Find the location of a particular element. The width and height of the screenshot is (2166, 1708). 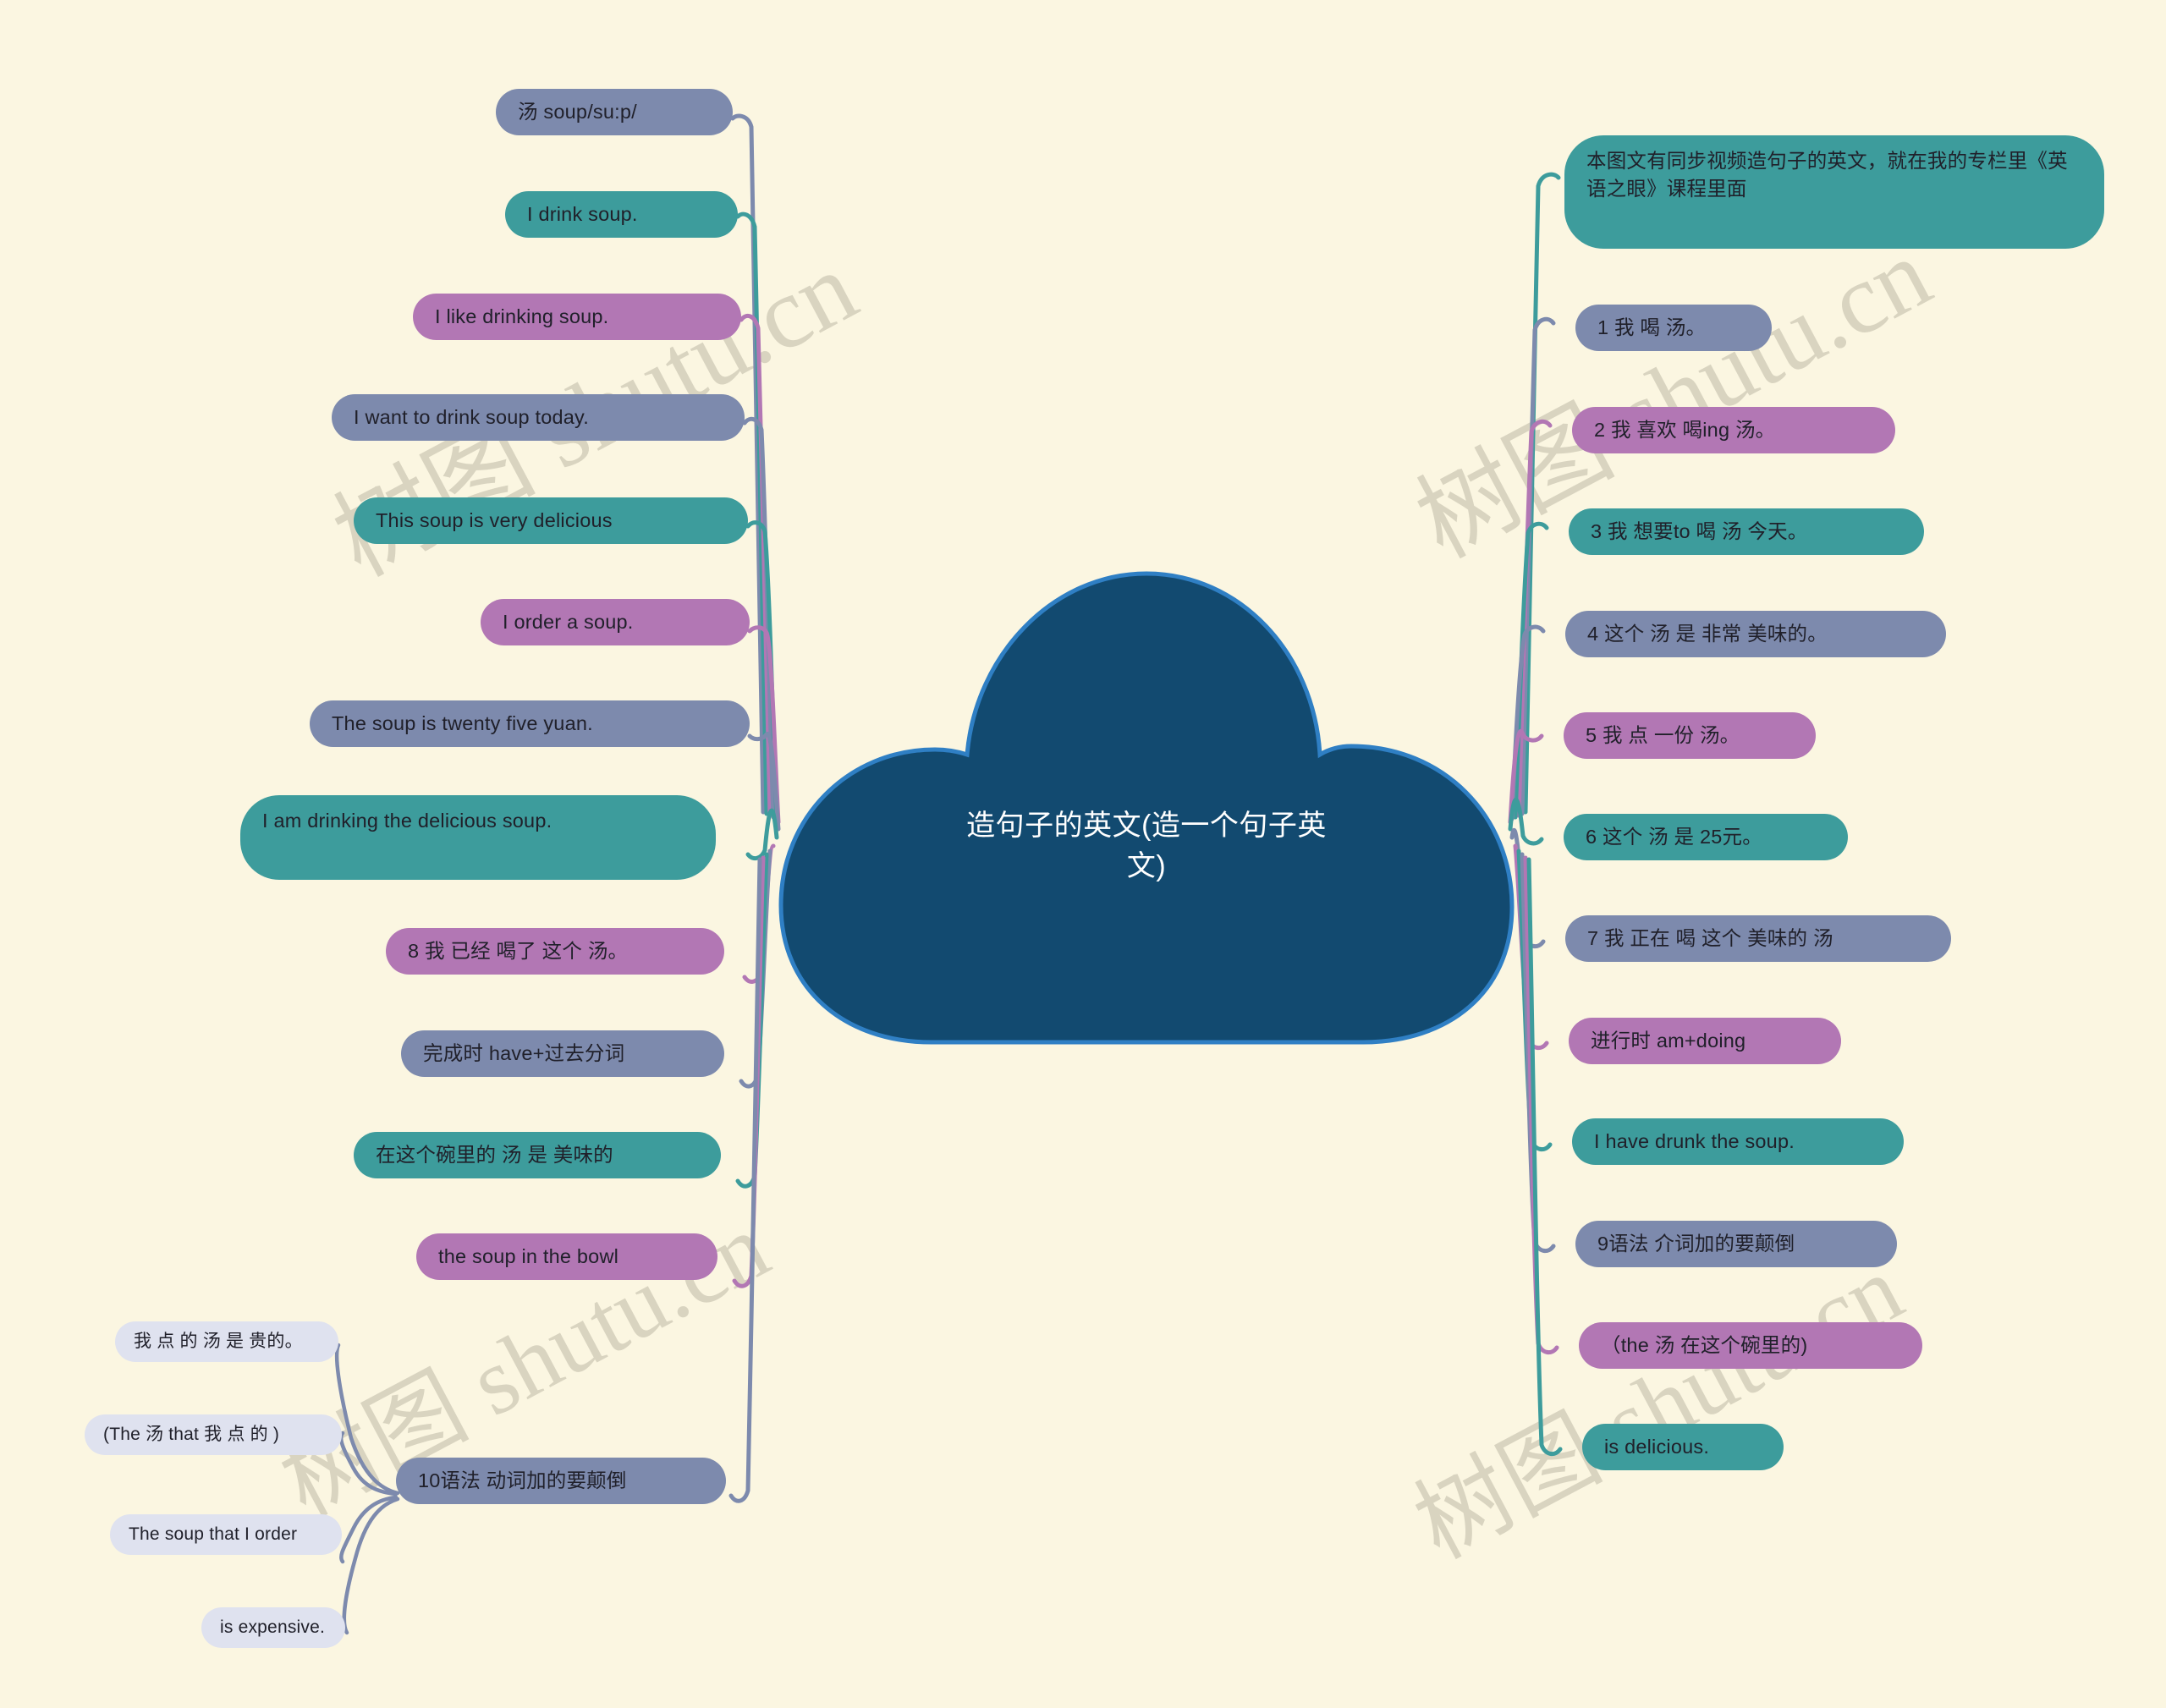

subtopic-label: The soup that I order is located at coordinates (213, 1534).